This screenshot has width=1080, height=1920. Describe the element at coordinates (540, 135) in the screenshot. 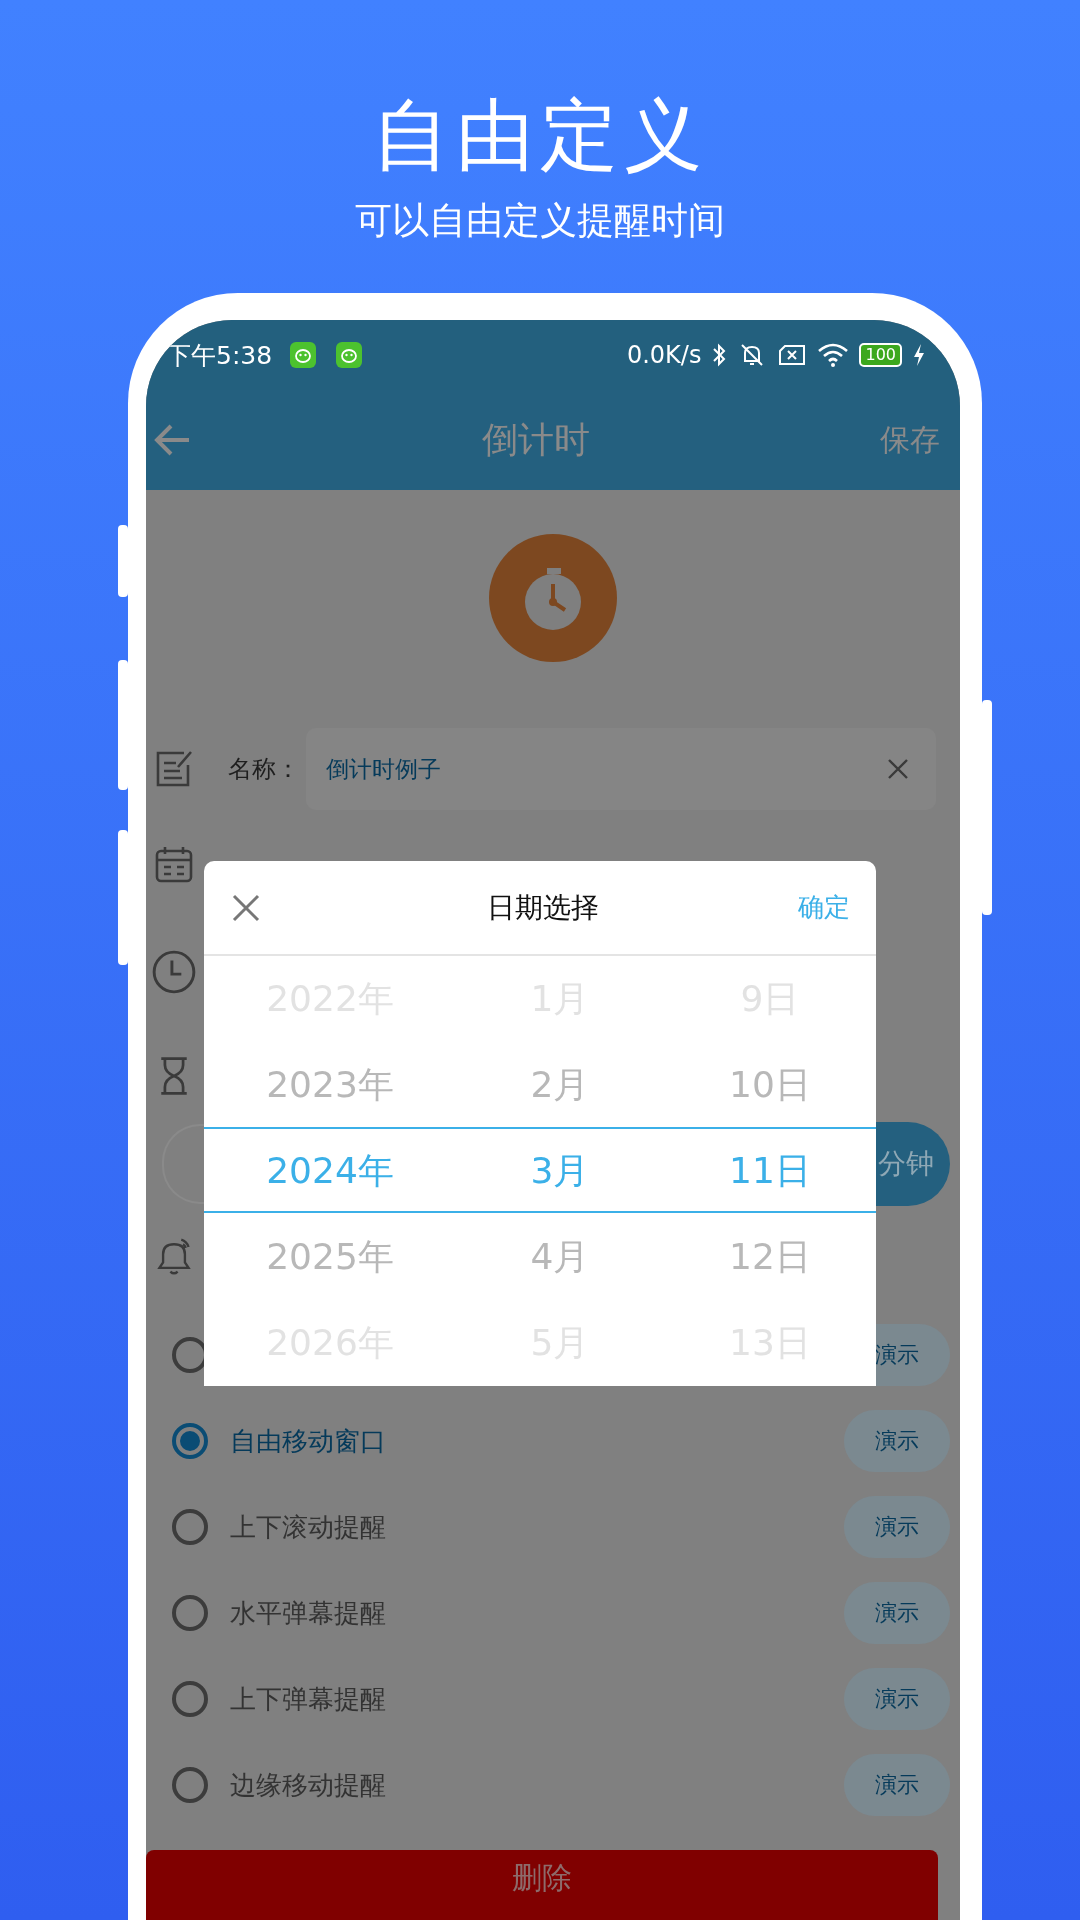

I see `headline: 自由定义` at that location.